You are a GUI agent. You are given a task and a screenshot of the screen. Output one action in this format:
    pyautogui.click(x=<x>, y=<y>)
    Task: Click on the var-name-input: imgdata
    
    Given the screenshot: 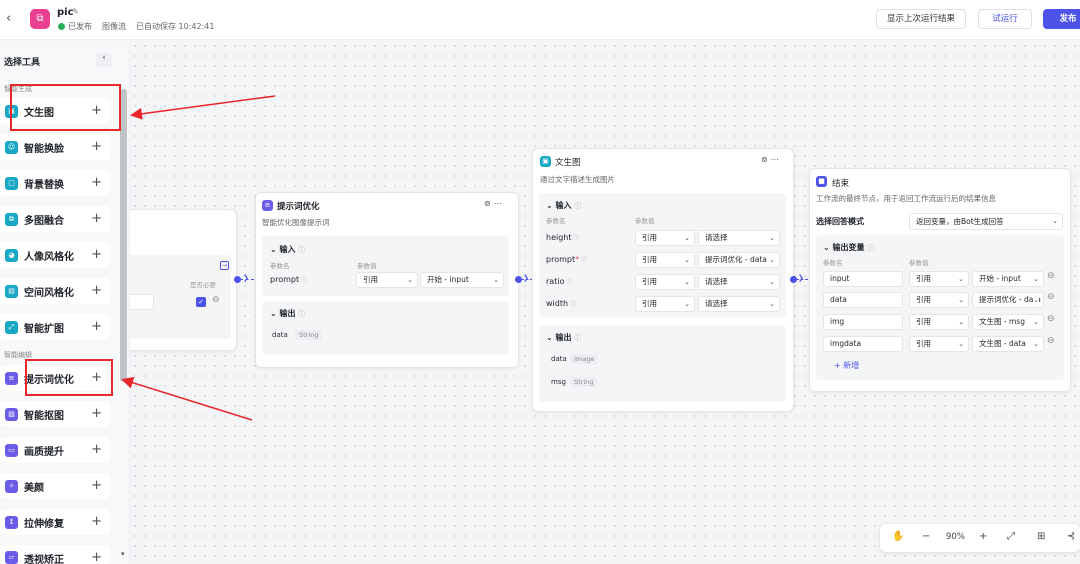 What is the action you would take?
    pyautogui.click(x=863, y=344)
    